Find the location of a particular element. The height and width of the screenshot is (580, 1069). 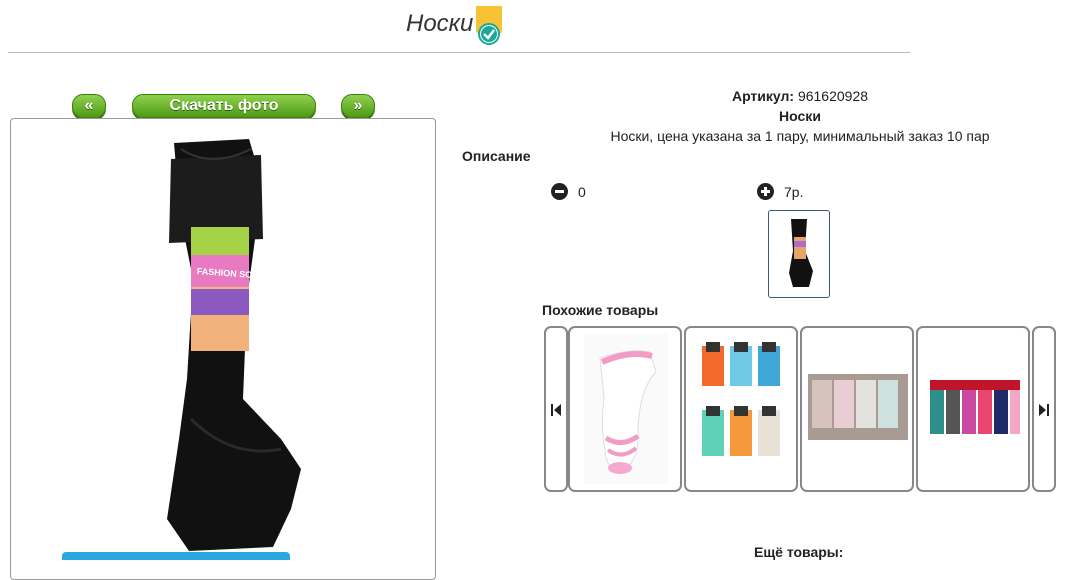

carousel-next-button is located at coordinates (1044, 409).